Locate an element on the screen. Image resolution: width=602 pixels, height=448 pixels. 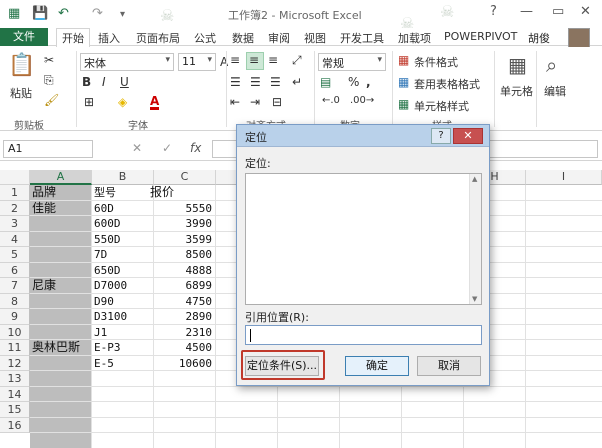
row-header-1: 1 is located at coordinates (15, 193).